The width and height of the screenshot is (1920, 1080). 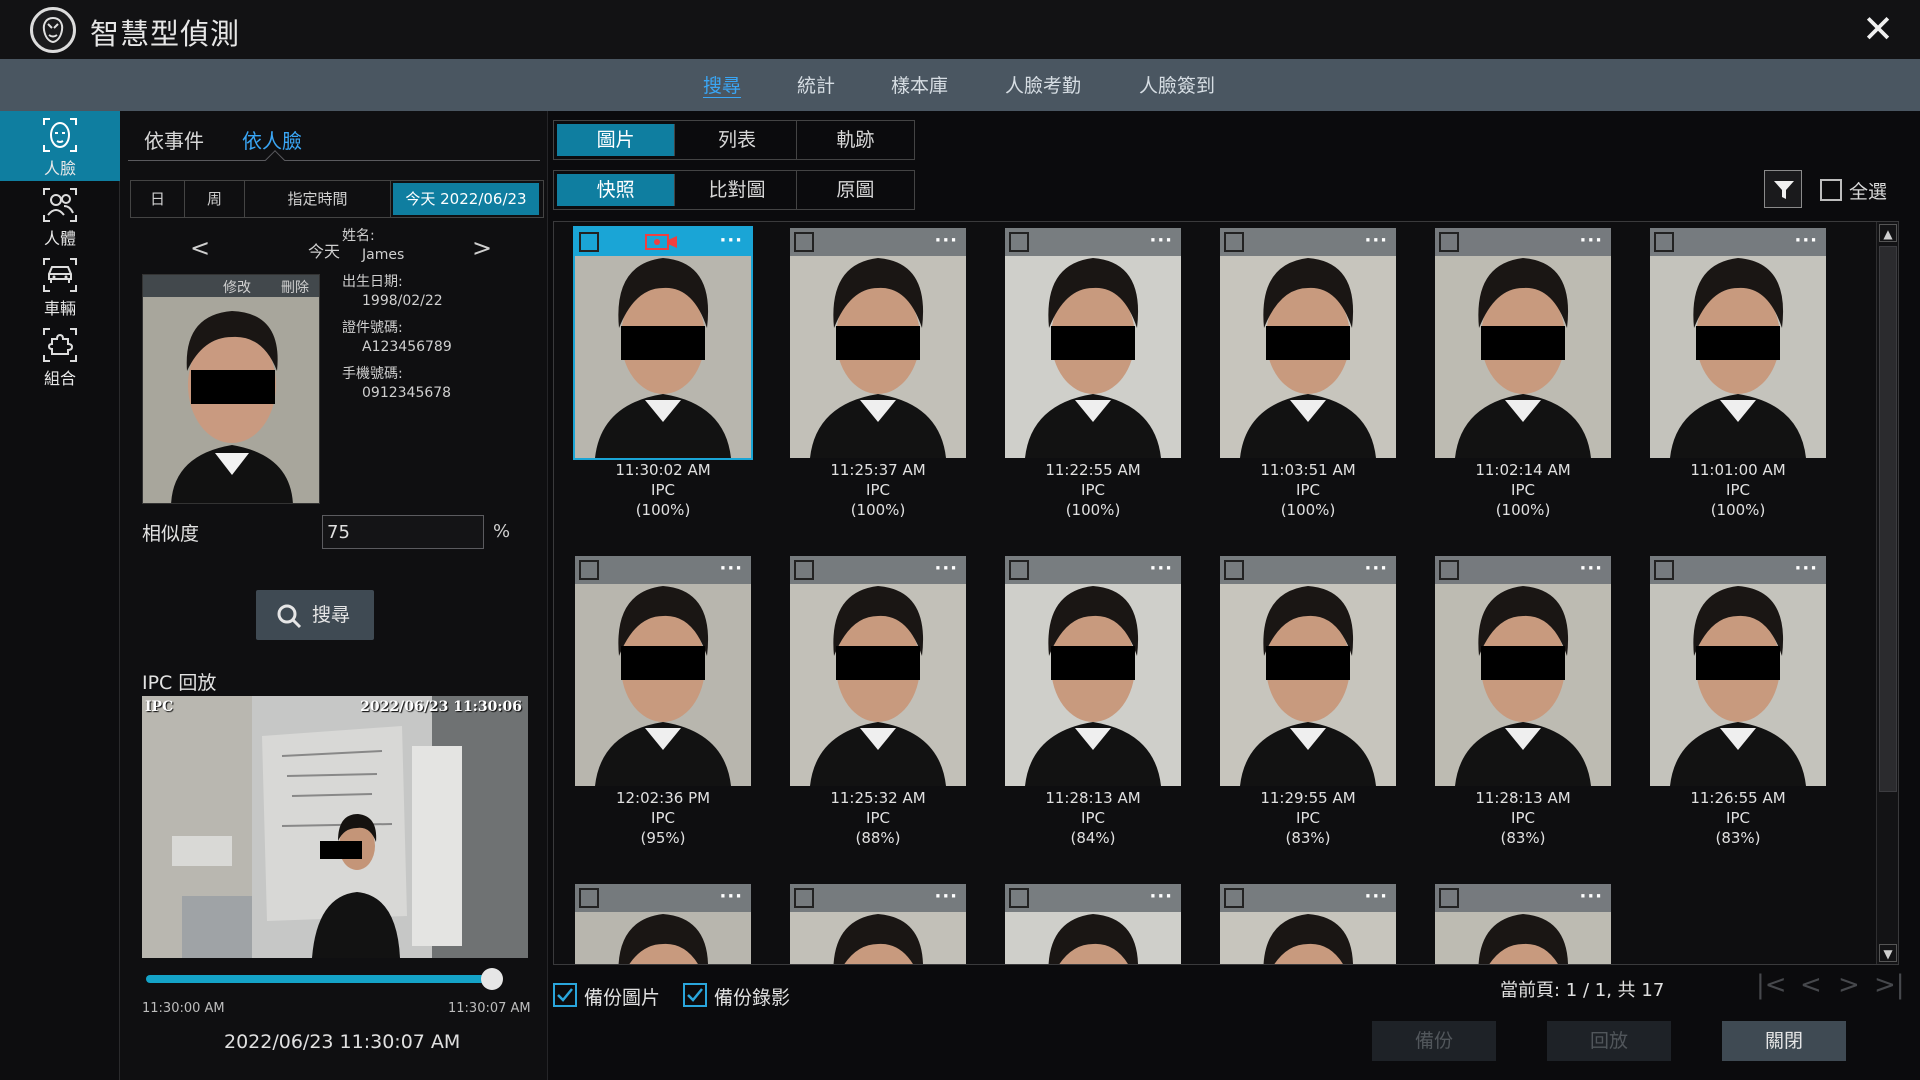 What do you see at coordinates (1177, 84) in the screenshot?
I see `tab-face-signin: 人臉簽到` at bounding box center [1177, 84].